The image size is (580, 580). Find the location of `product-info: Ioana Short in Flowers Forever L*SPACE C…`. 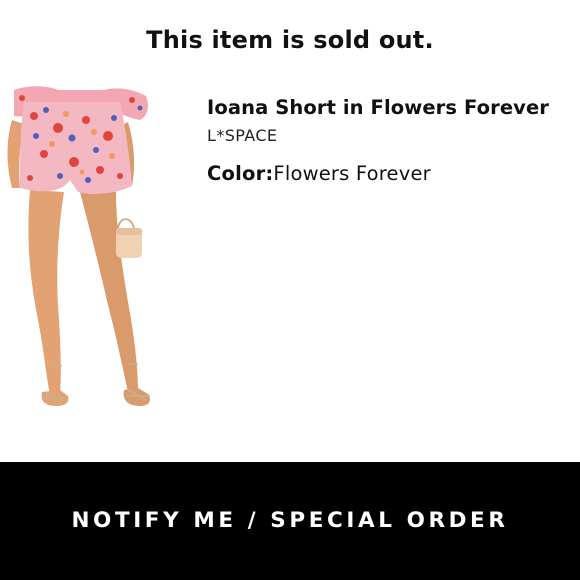

product-info: Ioana Short in Flowers Forever L*SPACE C… is located at coordinates (393, 141).